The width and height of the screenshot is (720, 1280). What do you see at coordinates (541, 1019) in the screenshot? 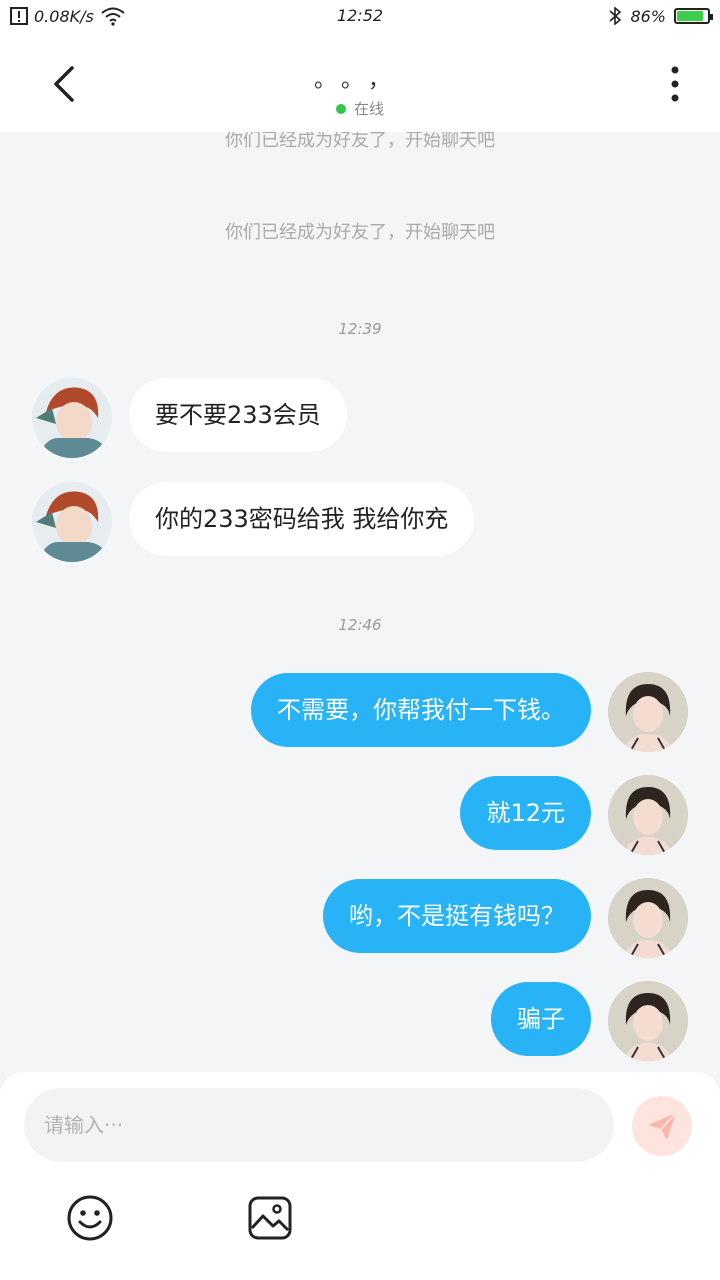
I see `outgoing-message: 骗子` at bounding box center [541, 1019].